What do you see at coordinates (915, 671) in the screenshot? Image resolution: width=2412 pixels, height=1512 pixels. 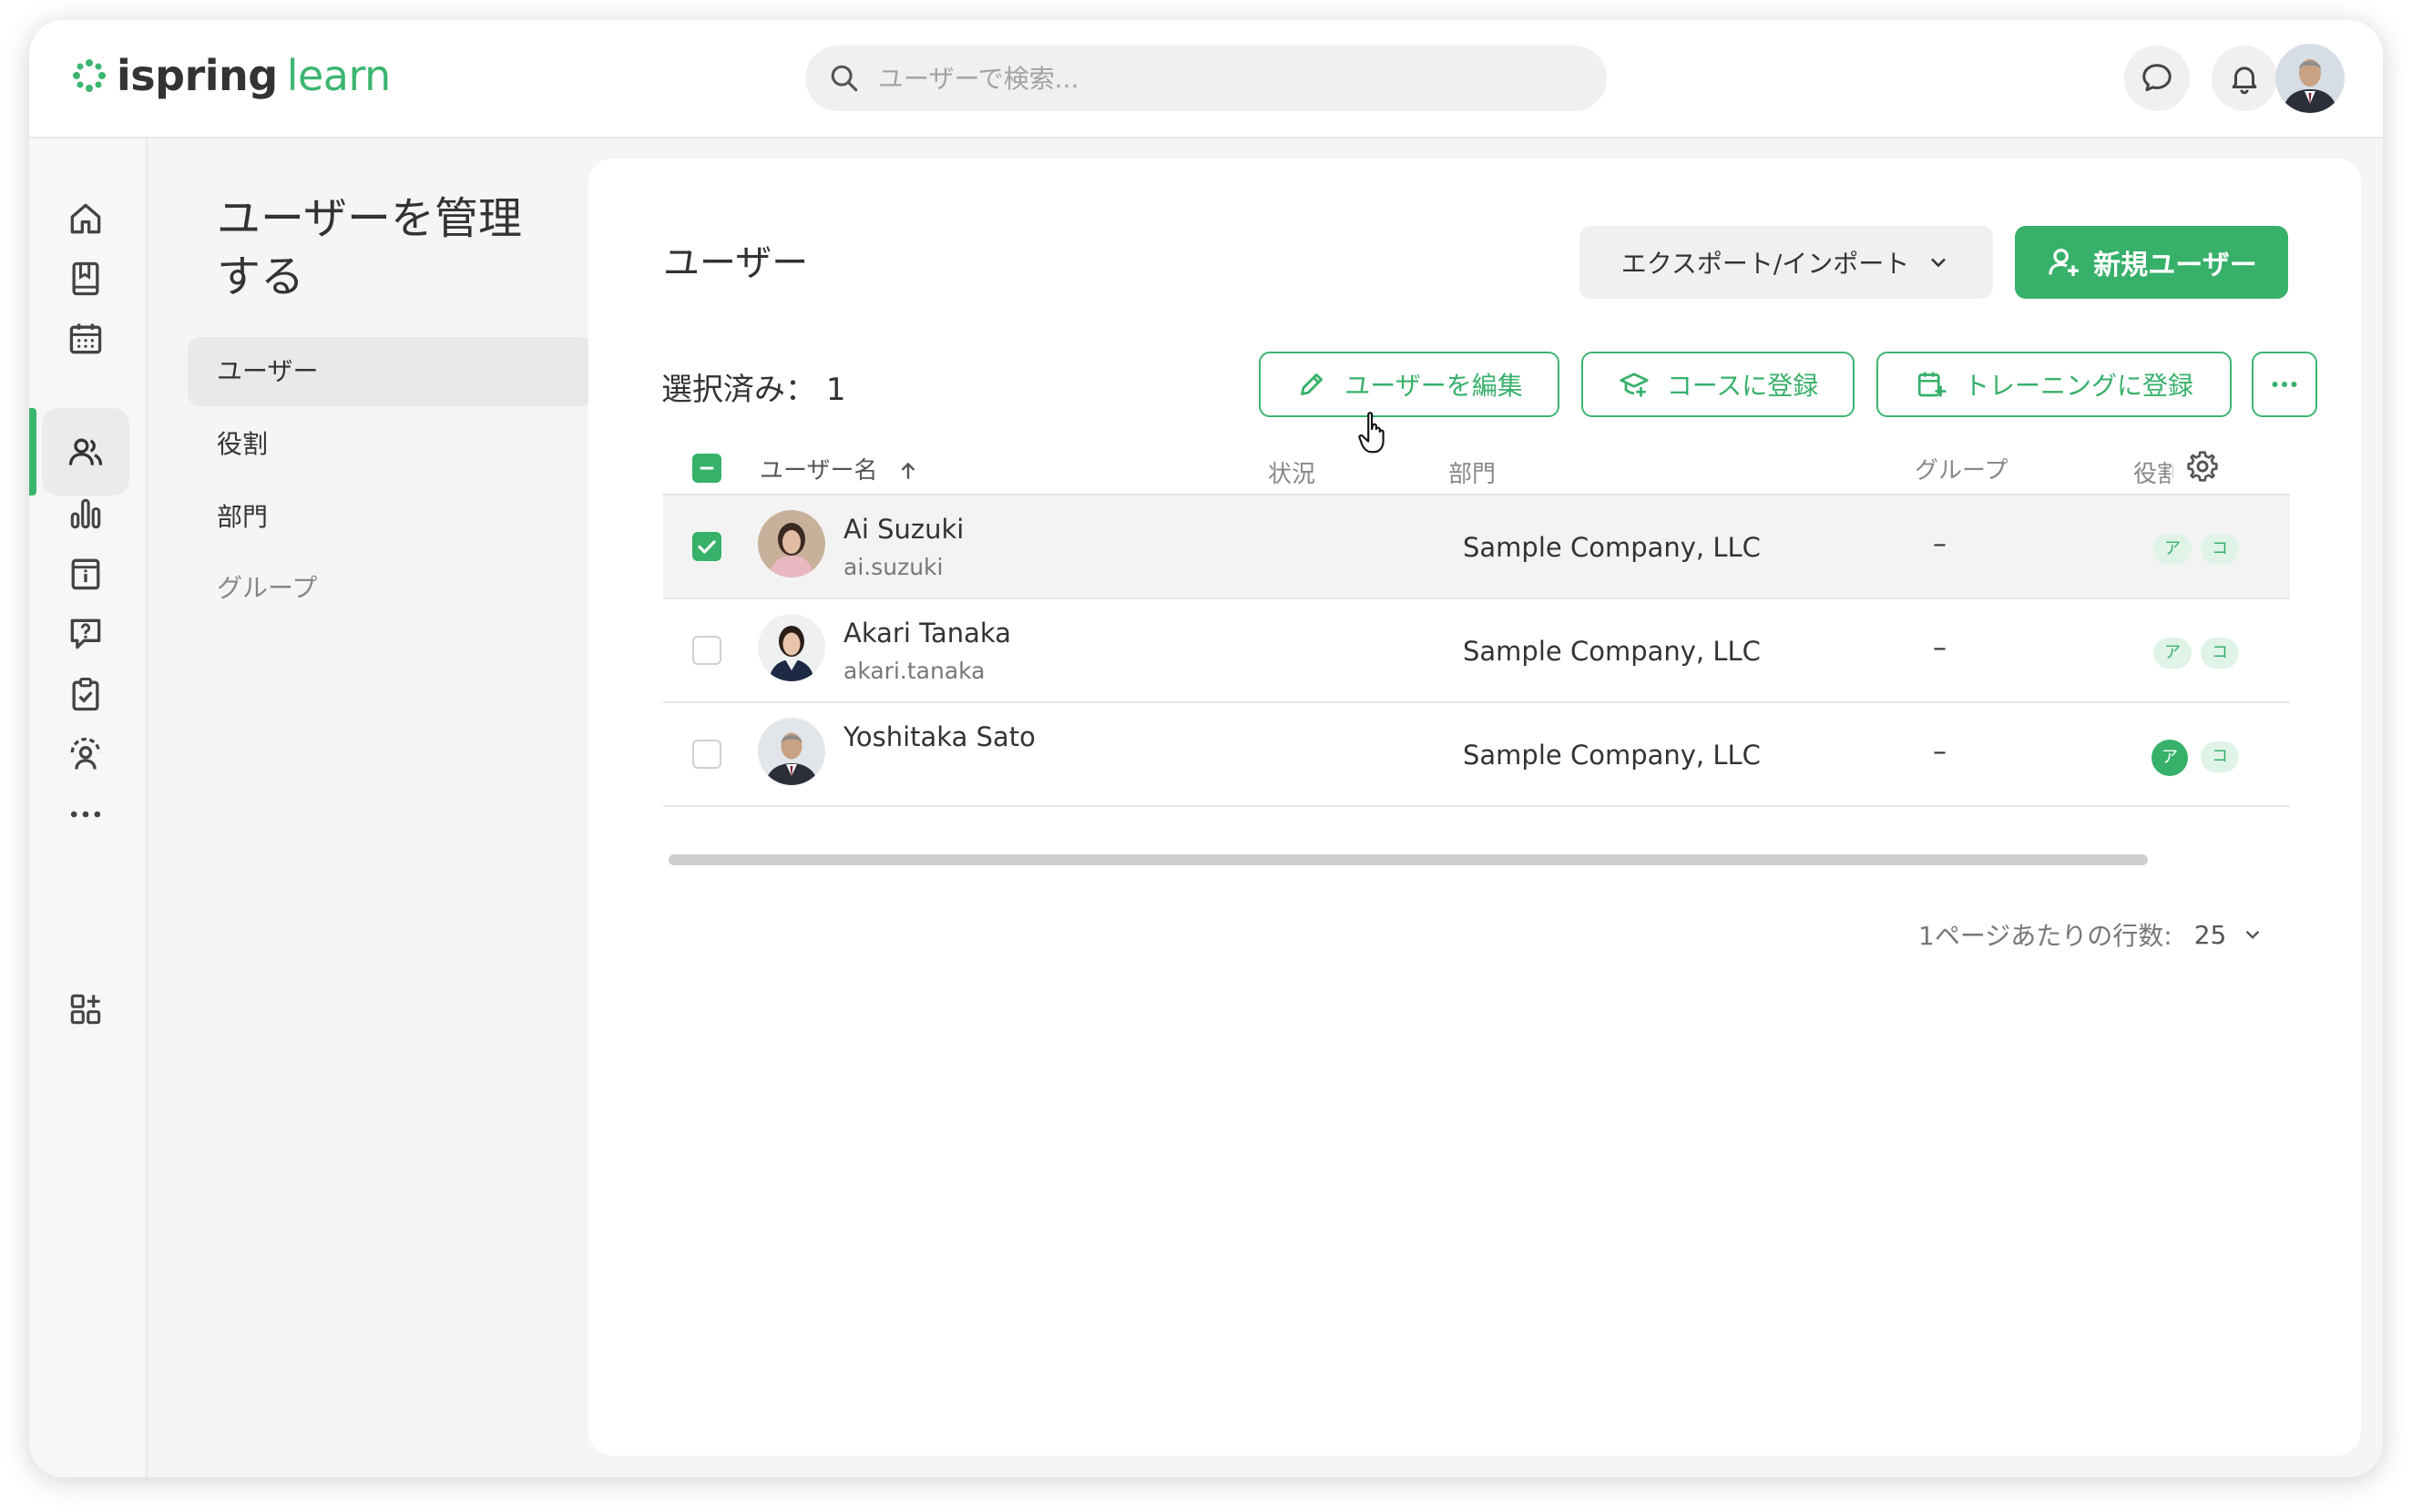 I see `user-login: akari.tanaka` at bounding box center [915, 671].